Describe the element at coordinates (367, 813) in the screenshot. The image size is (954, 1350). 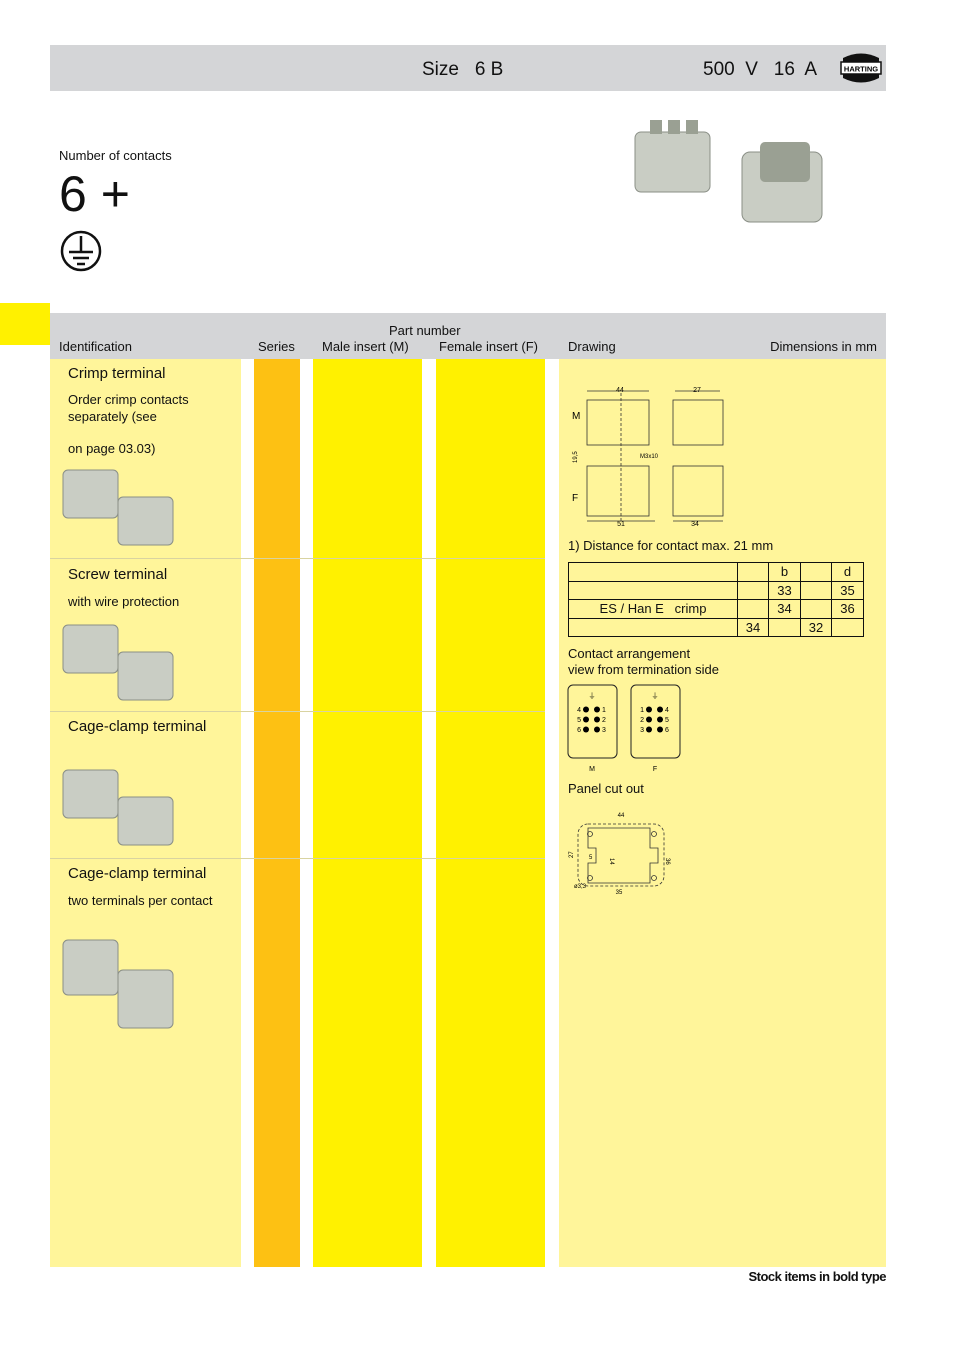
I see `male-column` at that location.